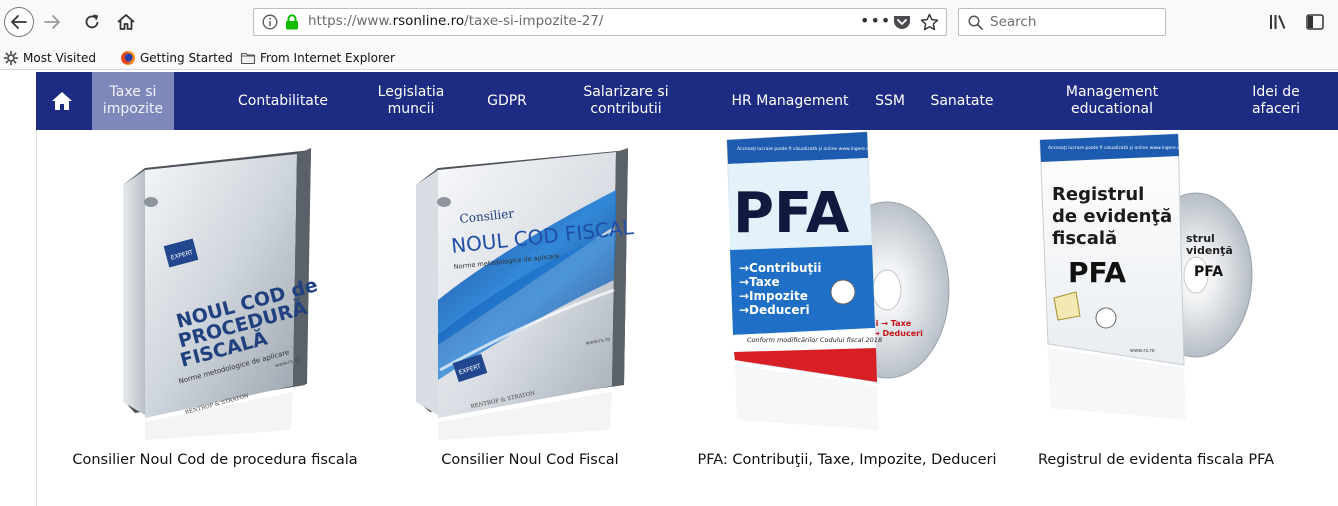 The height and width of the screenshot is (506, 1338). What do you see at coordinates (929, 22) in the screenshot?
I see `star-icon` at bounding box center [929, 22].